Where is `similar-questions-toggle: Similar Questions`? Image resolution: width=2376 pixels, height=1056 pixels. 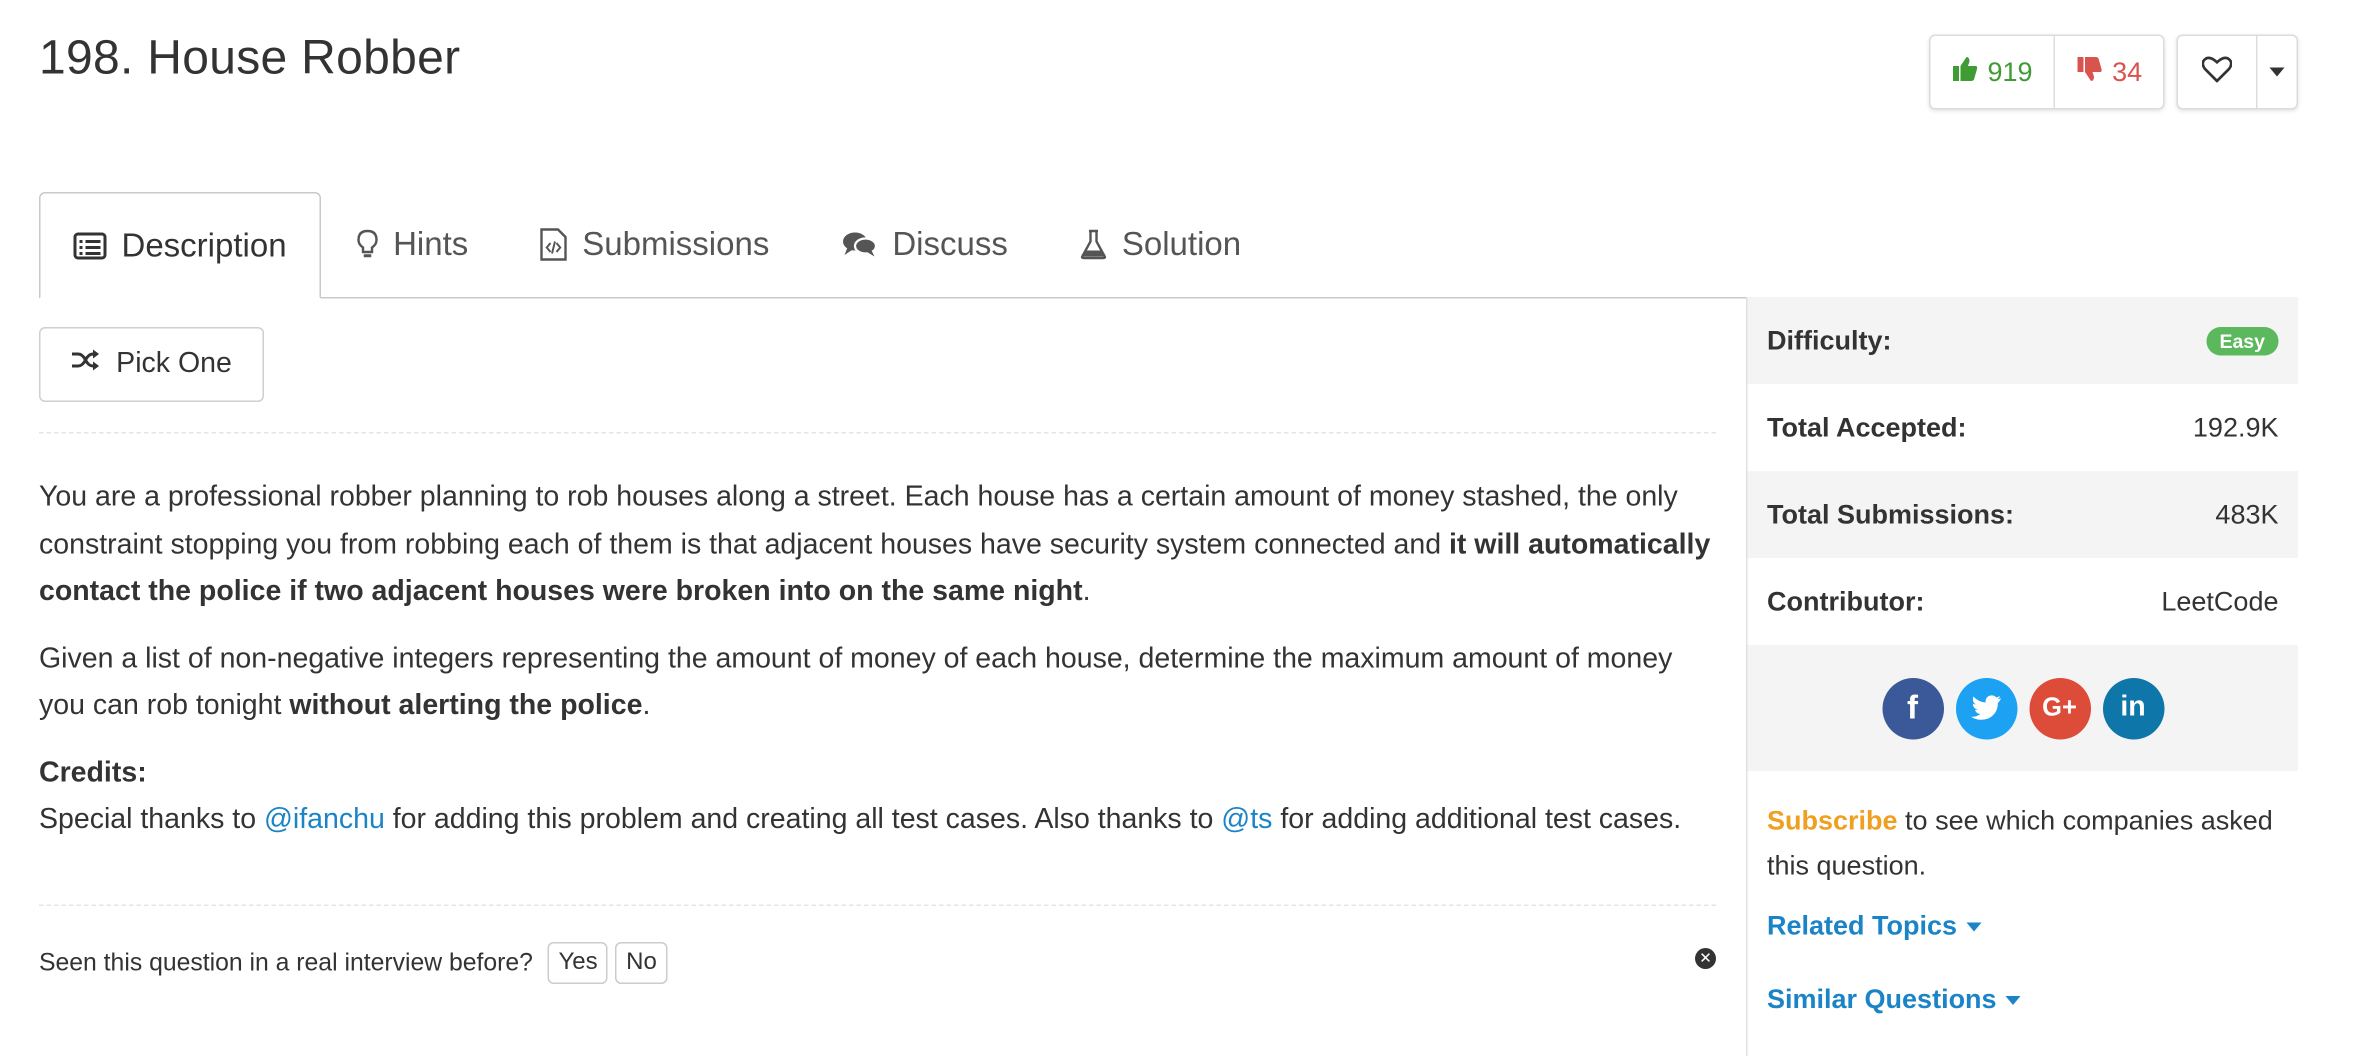 similar-questions-toggle: Similar Questions is located at coordinates (2023, 1000).